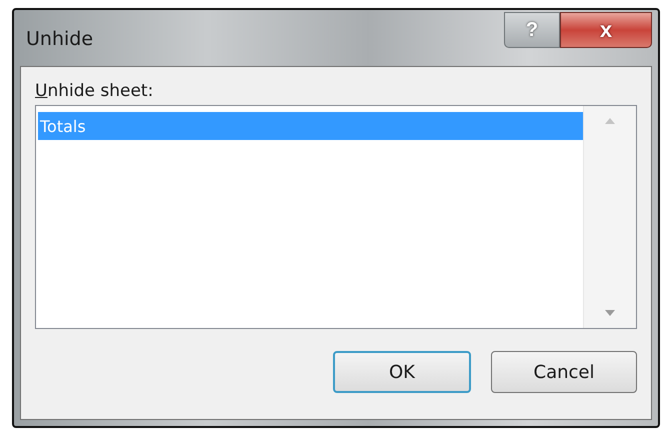 This screenshot has width=664, height=430. Describe the element at coordinates (610, 313) in the screenshot. I see `scroll-down-icon` at that location.